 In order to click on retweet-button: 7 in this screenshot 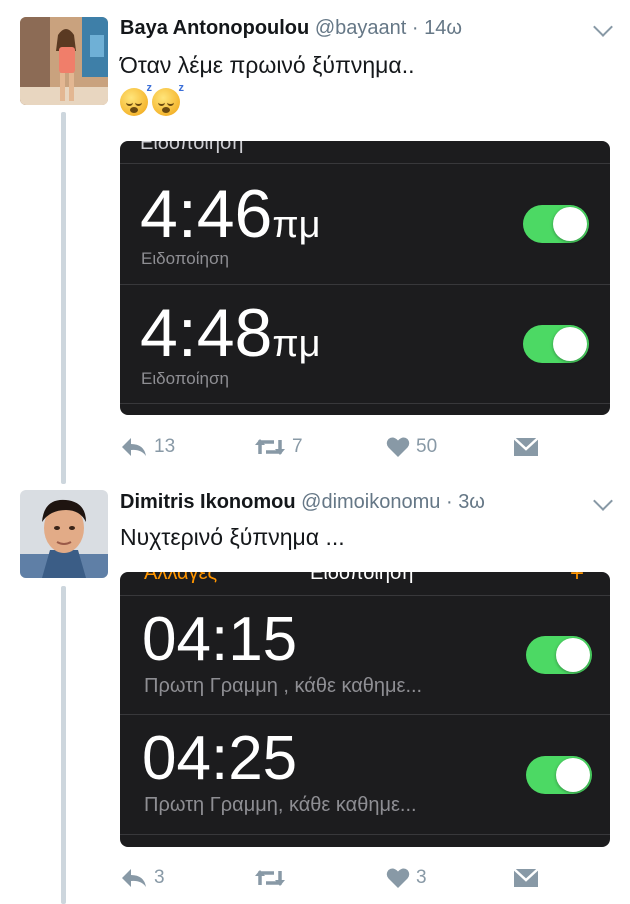, I will do `click(278, 447)`.